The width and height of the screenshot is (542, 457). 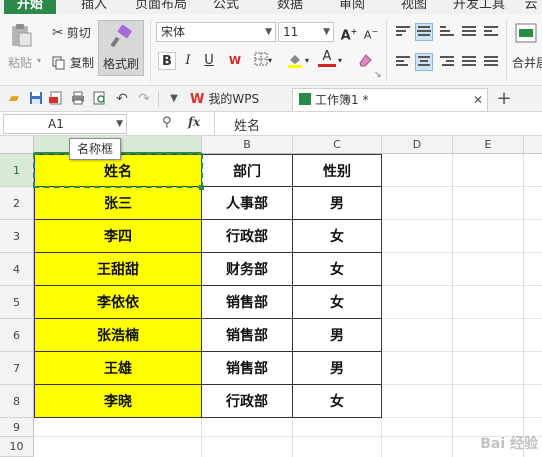 What do you see at coordinates (226, 7) in the screenshot?
I see `tab-formulas: 公式` at bounding box center [226, 7].